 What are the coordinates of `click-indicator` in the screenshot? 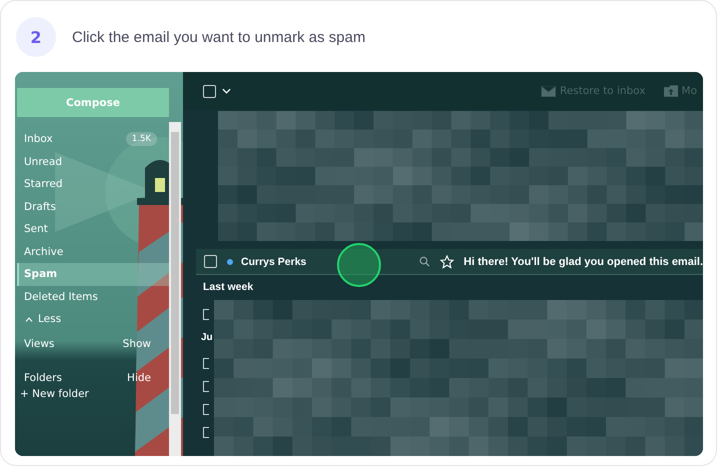 It's located at (359, 265).